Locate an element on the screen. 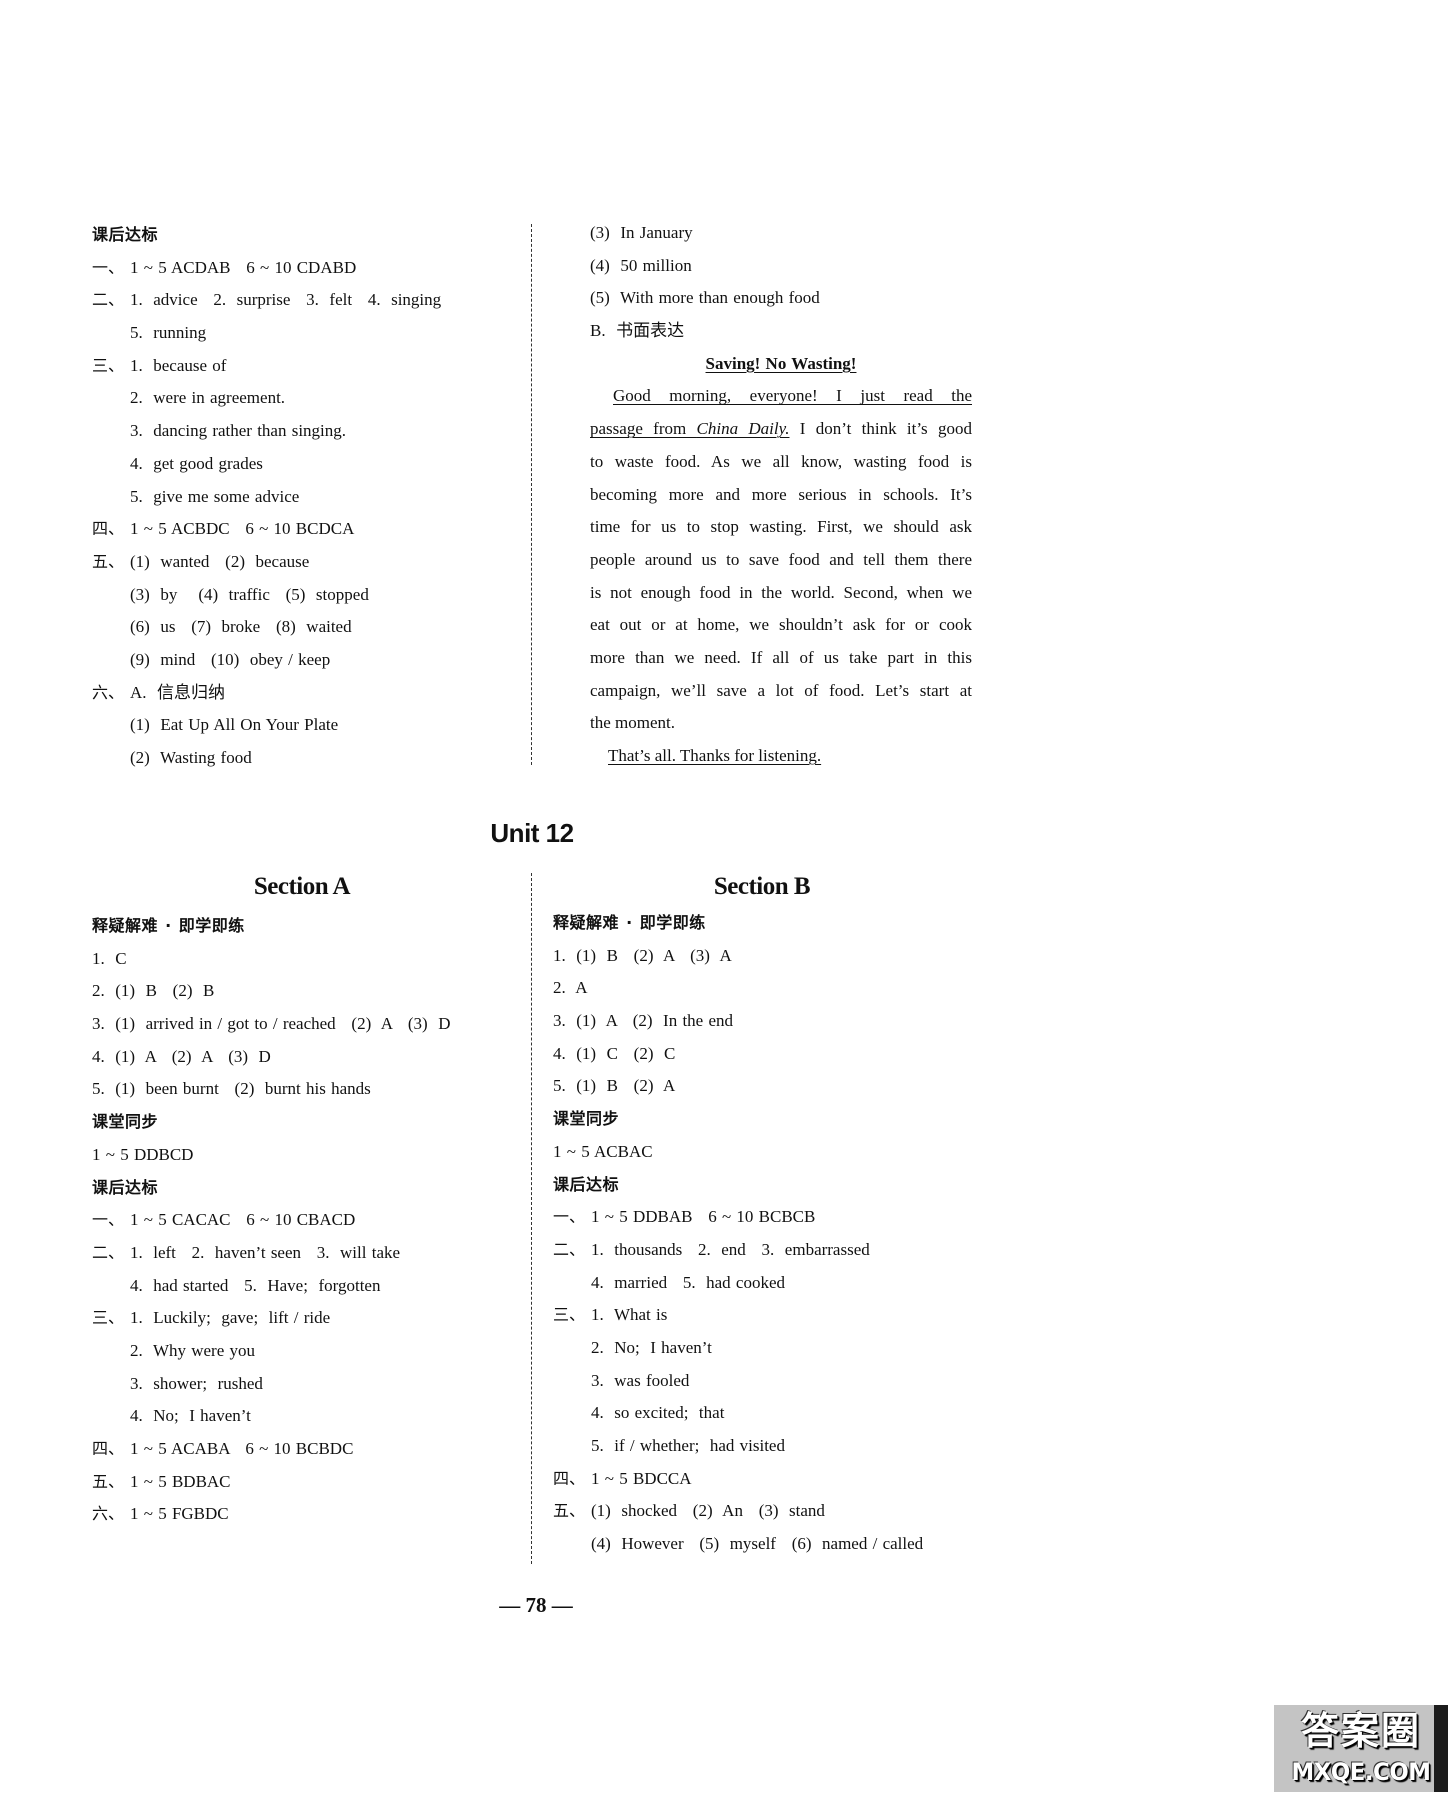  answer-line: 五、 (1) wanted (2) because is located at coordinates (312, 562).